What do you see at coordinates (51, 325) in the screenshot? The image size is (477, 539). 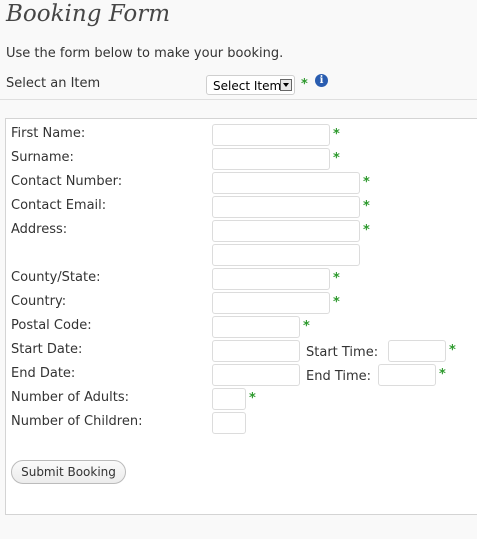 I see `postal-code-label: Postal Code:` at bounding box center [51, 325].